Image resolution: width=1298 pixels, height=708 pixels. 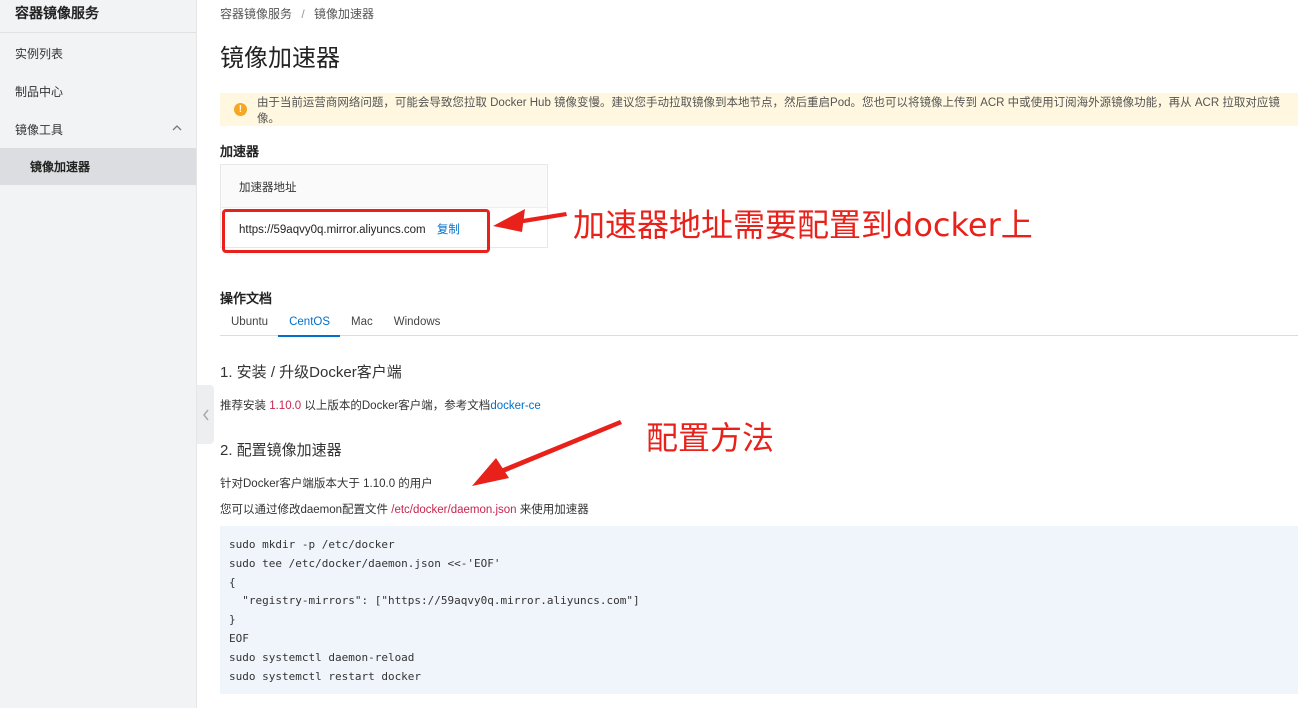 What do you see at coordinates (39, 129) in the screenshot?
I see `sidebar-item-label: 镜像工具` at bounding box center [39, 129].